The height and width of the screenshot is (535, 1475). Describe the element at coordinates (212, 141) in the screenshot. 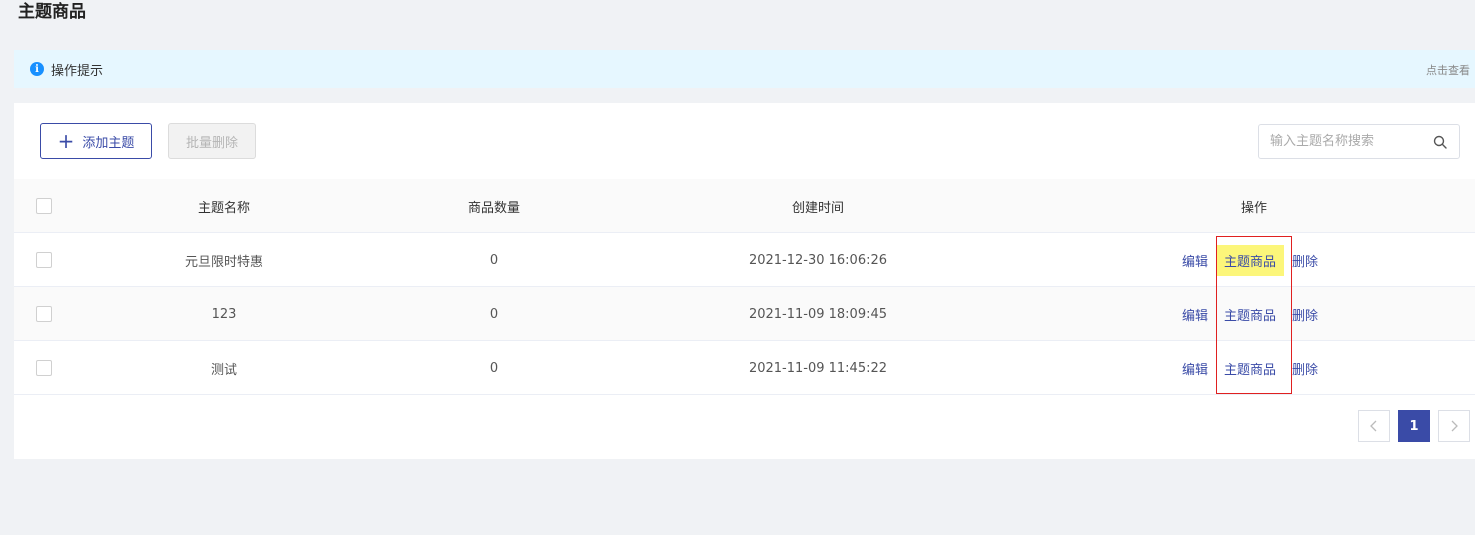

I see `batch-delete-button: 批量删除` at that location.